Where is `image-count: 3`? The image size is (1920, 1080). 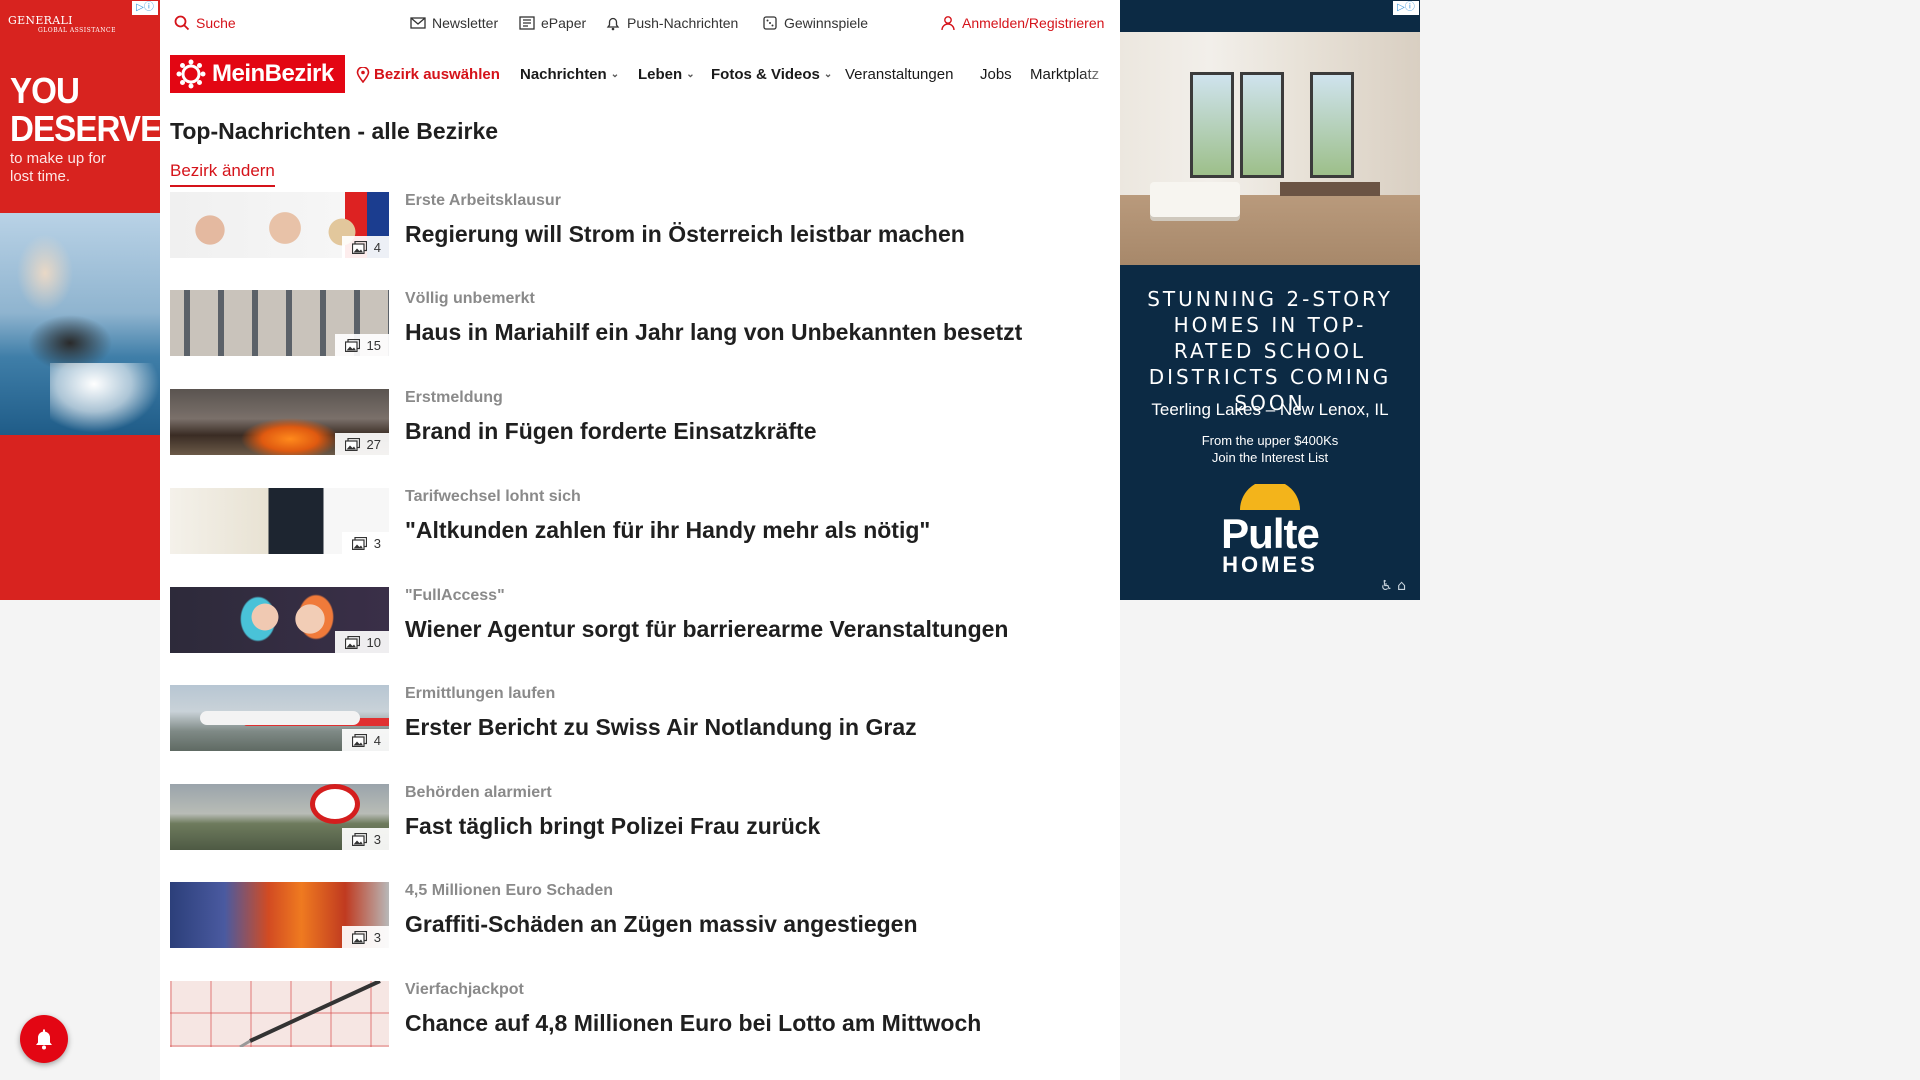
image-count: 3 is located at coordinates (377, 839).